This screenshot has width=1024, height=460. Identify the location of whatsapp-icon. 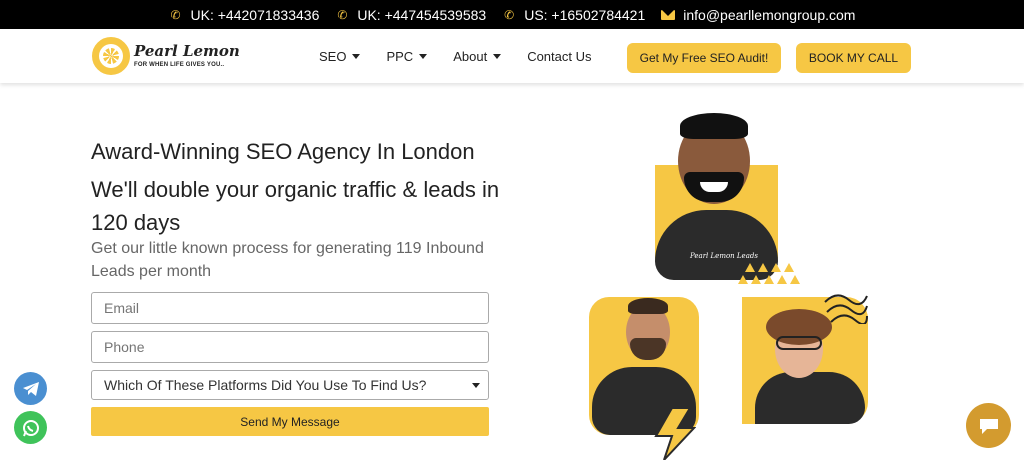
(30, 427).